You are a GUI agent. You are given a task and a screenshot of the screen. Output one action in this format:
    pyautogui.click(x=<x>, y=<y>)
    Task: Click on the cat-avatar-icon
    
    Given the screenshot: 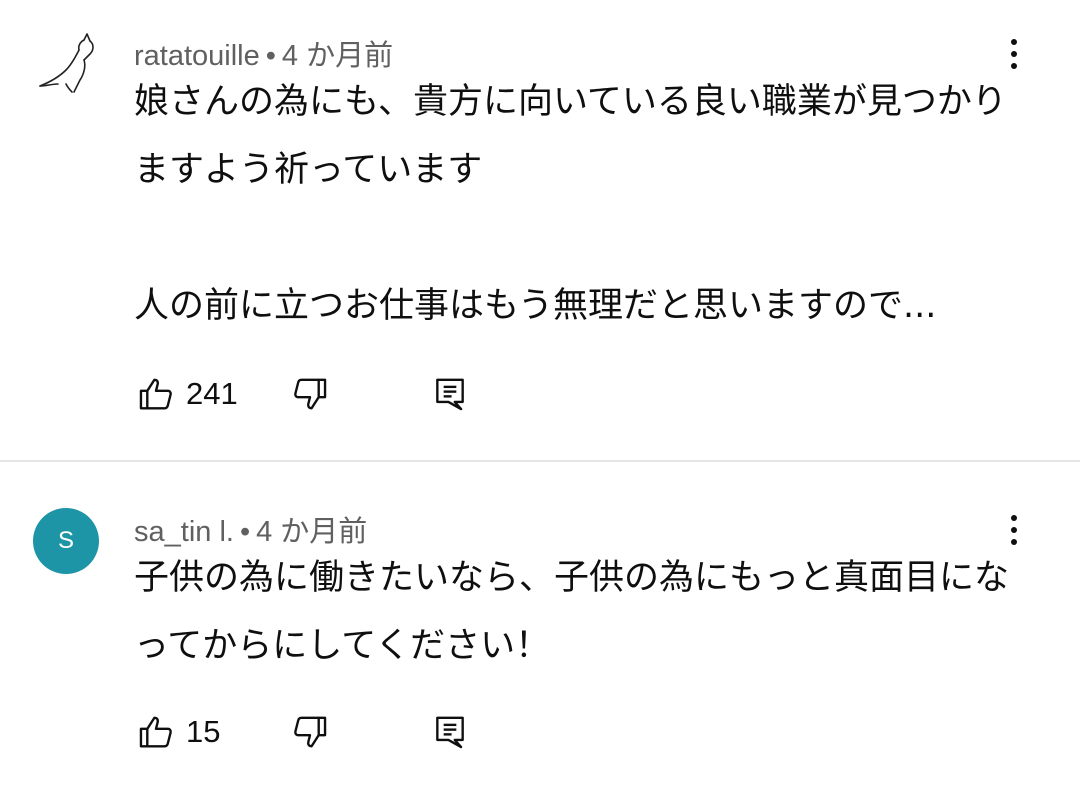 What is the action you would take?
    pyautogui.click(x=66, y=63)
    